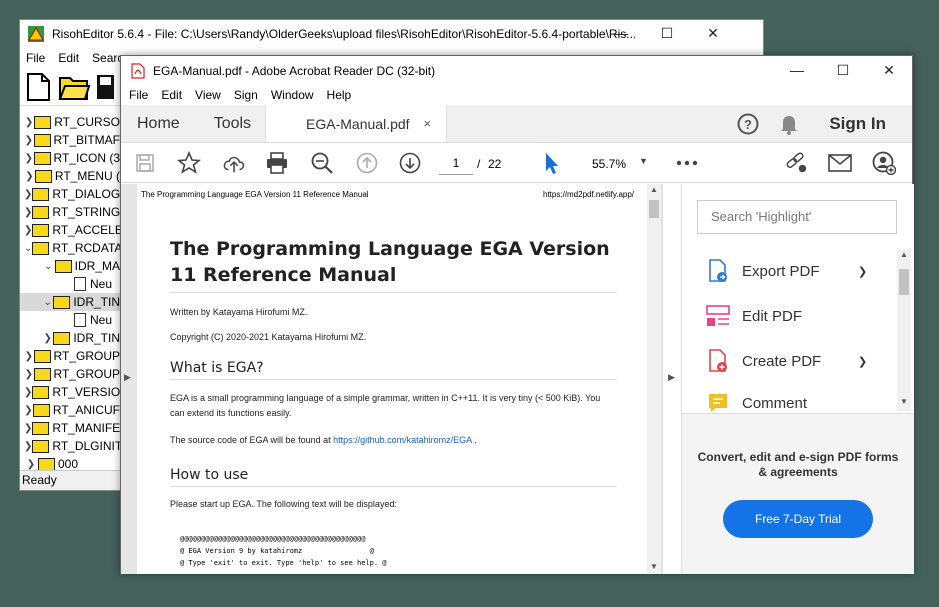 This screenshot has width=939, height=607. Describe the element at coordinates (367, 163) in the screenshot. I see `previous-page-icon` at that location.